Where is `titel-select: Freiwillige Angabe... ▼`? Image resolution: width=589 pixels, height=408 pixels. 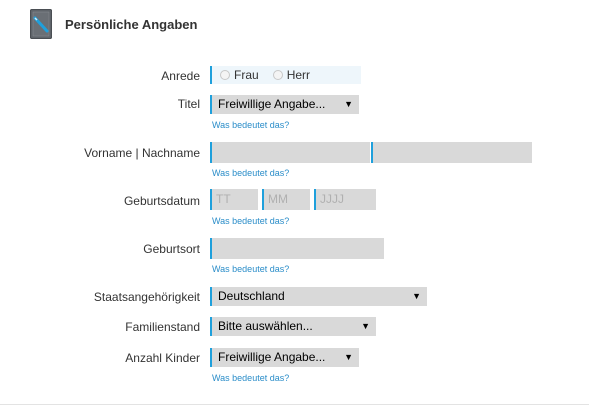 titel-select: Freiwillige Angabe... ▼ is located at coordinates (284, 104).